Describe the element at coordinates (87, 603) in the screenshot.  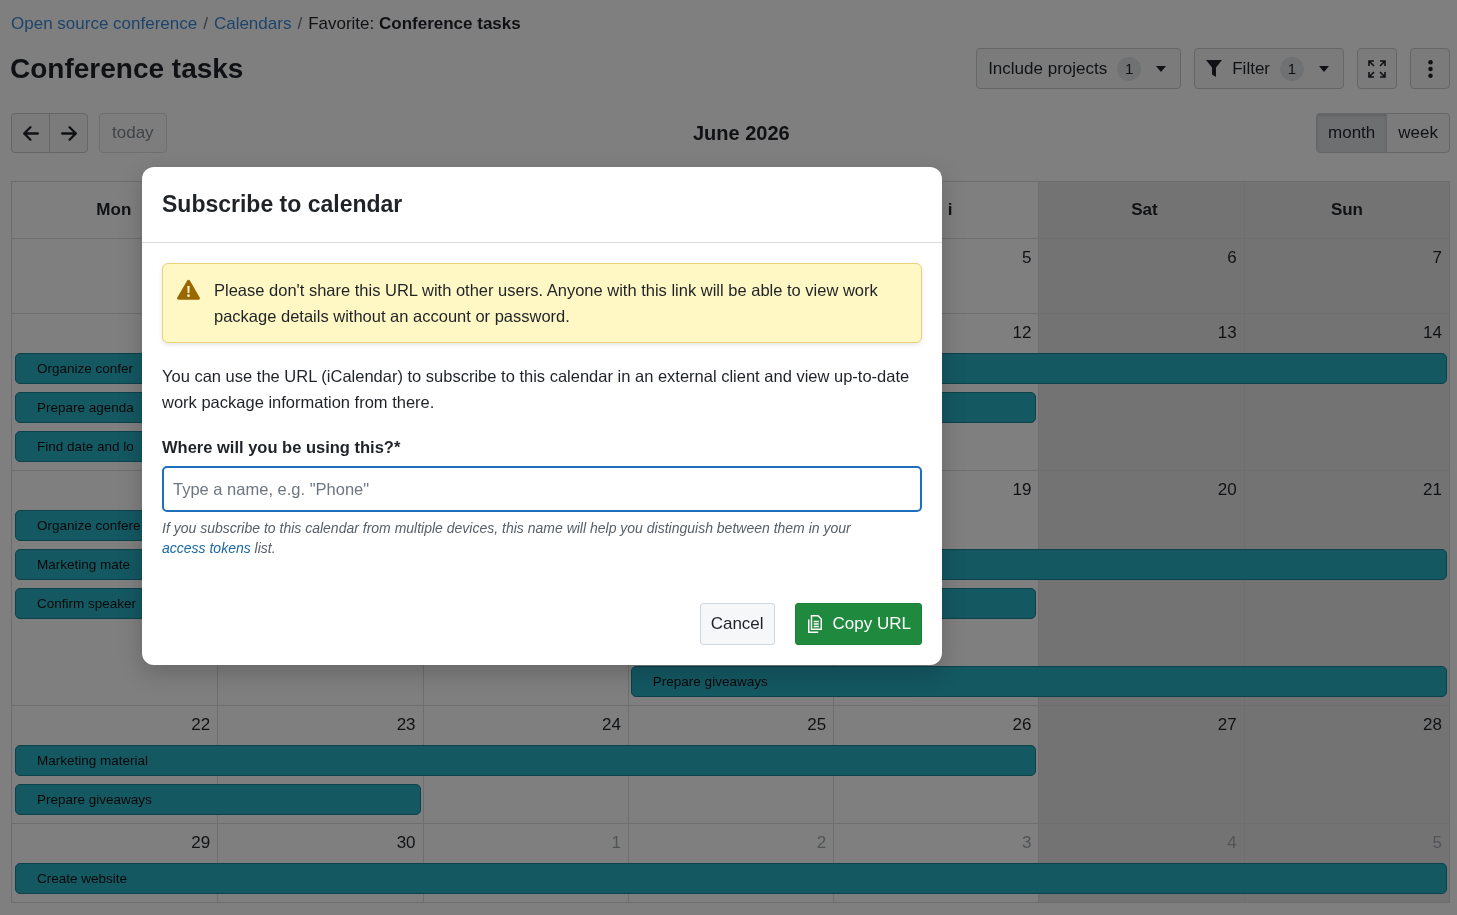
I see `event-title: Confirm speaker` at that location.